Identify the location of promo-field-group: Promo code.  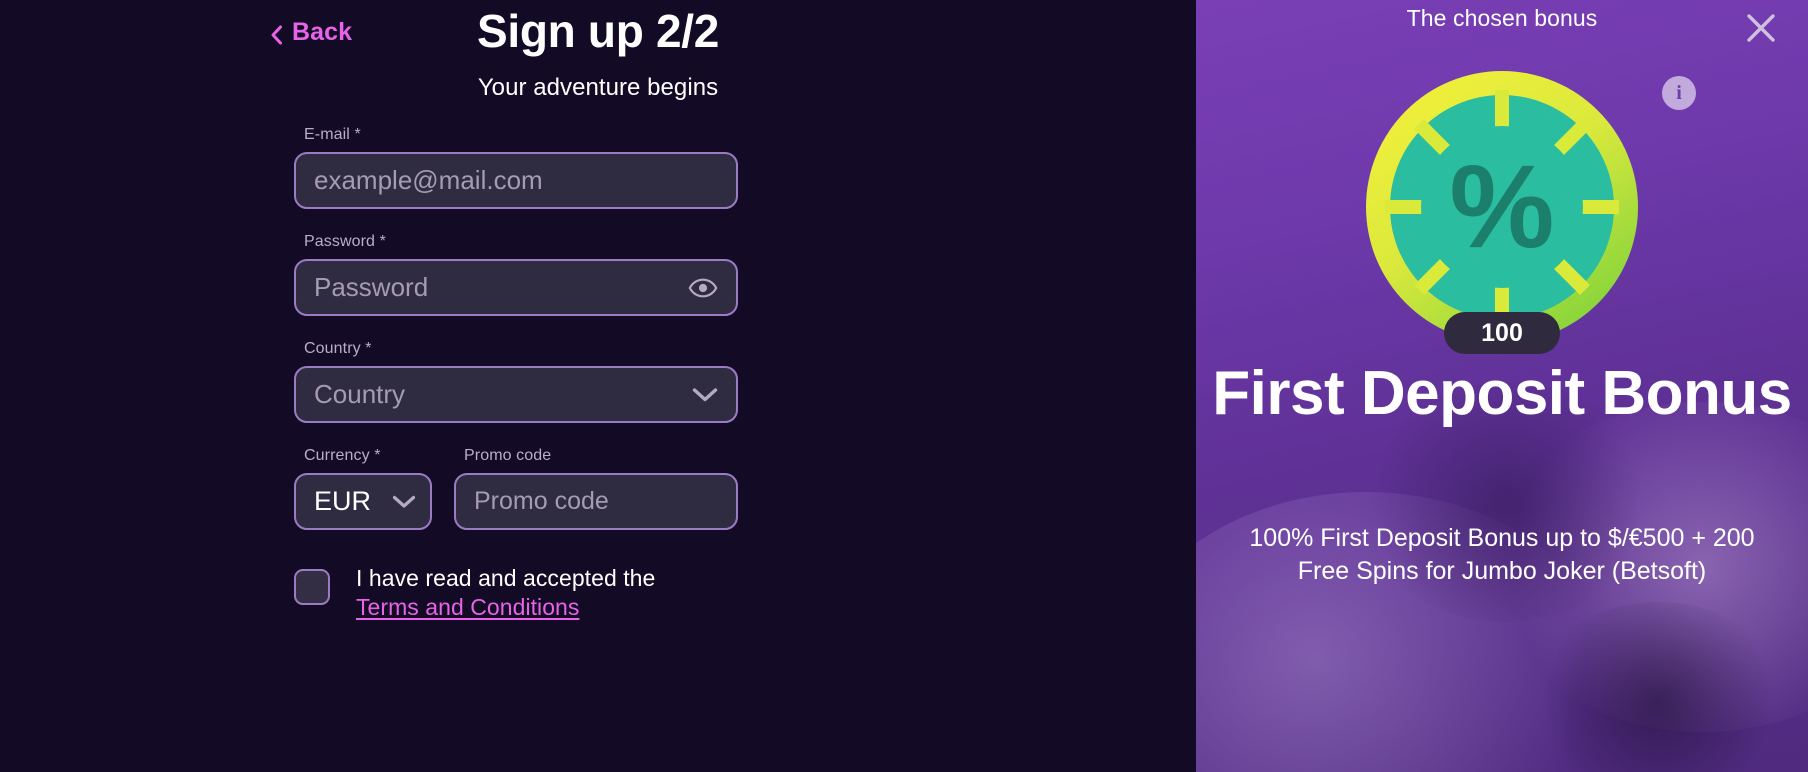
(596, 488).